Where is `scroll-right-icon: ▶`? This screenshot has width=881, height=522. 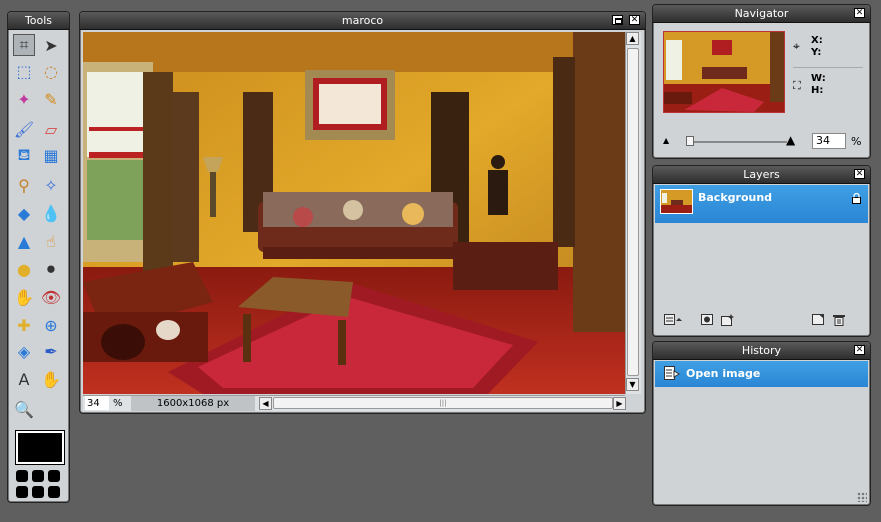
scroll-right-icon: ▶ is located at coordinates (619, 403).